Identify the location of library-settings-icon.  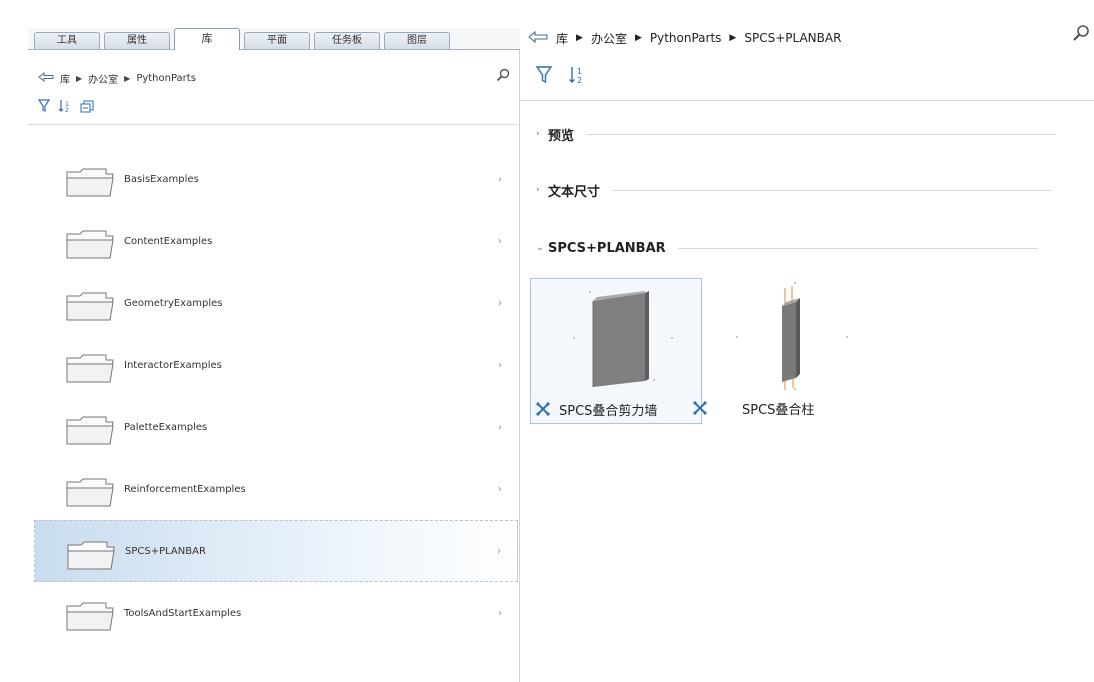
(88, 107).